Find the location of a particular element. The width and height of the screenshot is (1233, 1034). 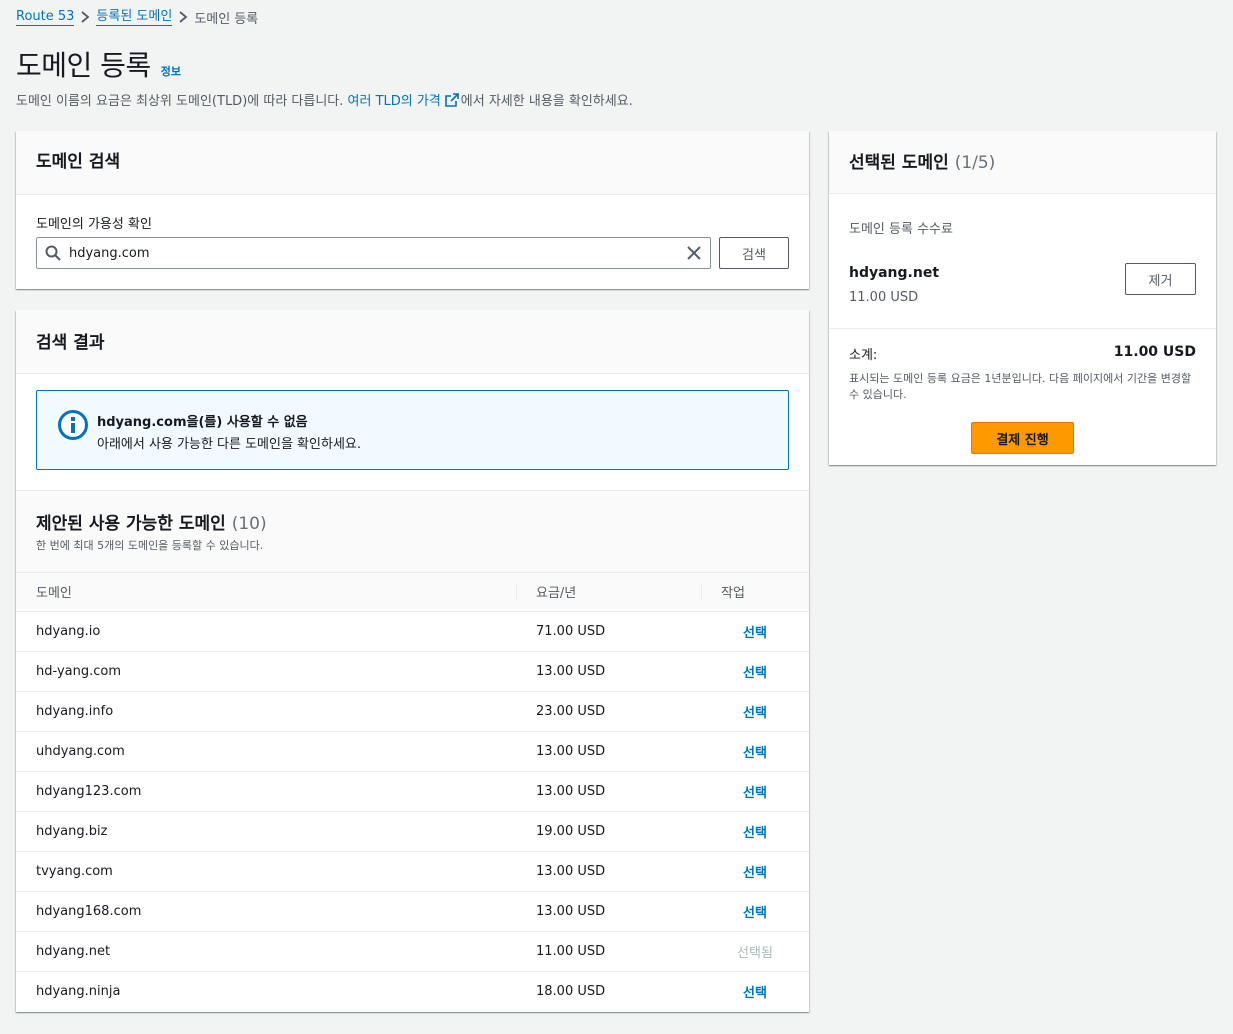

results-panel-header: 검색 결과 is located at coordinates (412, 342).